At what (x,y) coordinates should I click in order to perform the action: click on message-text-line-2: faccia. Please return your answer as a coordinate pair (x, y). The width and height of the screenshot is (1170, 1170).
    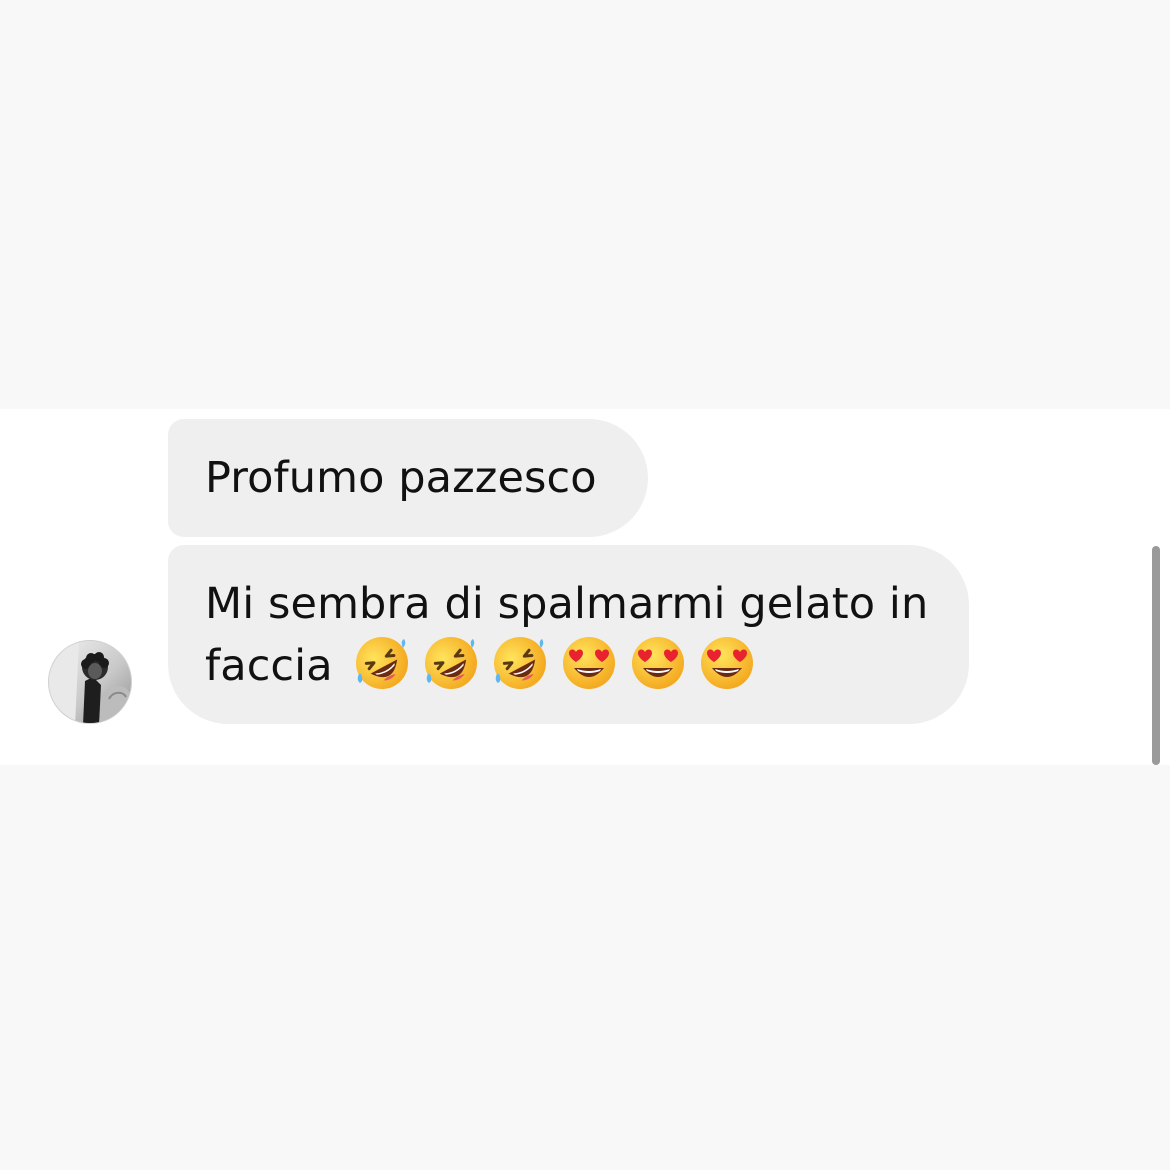
    Looking at the image, I should click on (569, 665).